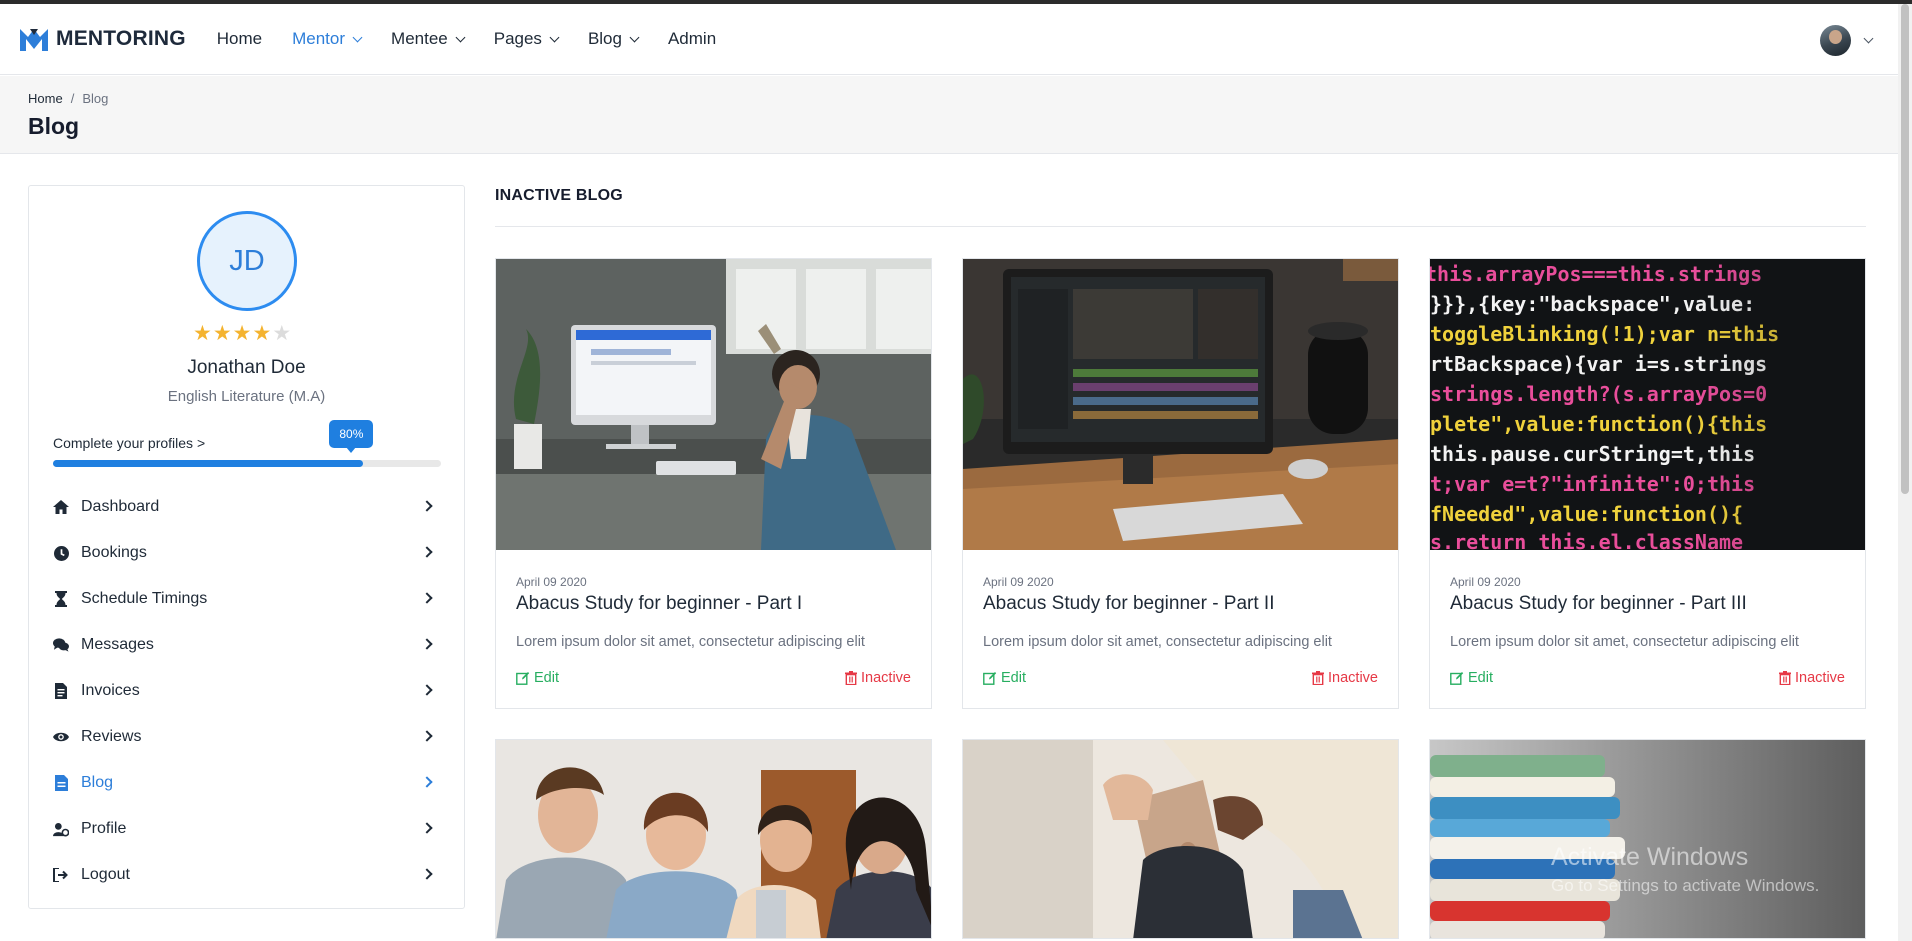 This screenshot has height=941, width=1912. I want to click on nav-mentor: Mentor, so click(327, 39).